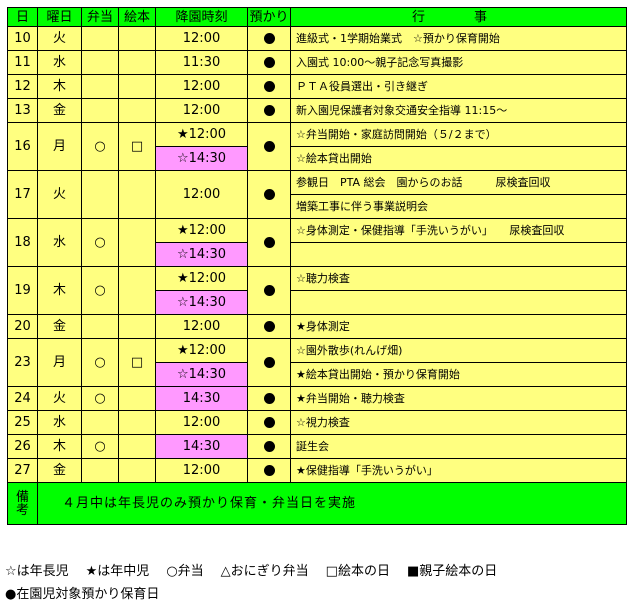  What do you see at coordinates (22, 86) in the screenshot?
I see `day-cell: 12` at bounding box center [22, 86].